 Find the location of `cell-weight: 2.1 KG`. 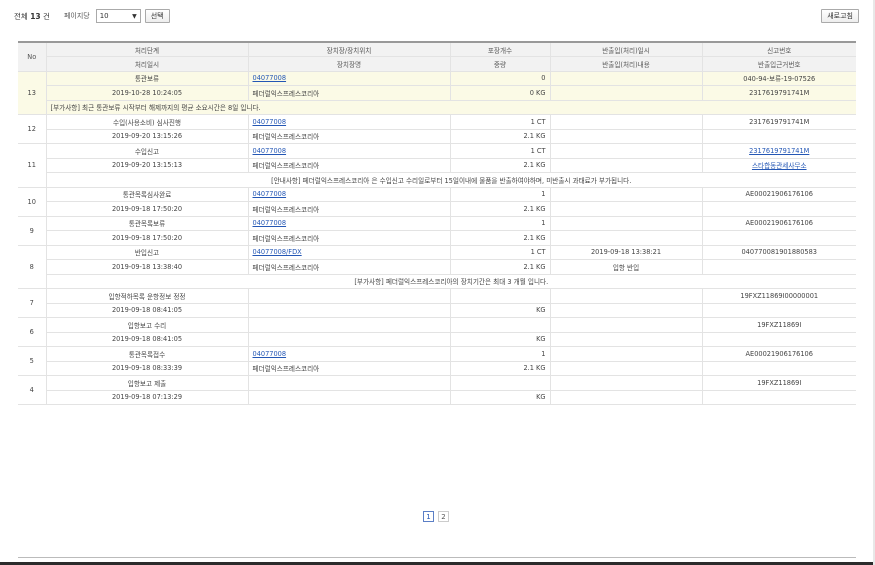

cell-weight: 2.1 KG is located at coordinates (500, 136).